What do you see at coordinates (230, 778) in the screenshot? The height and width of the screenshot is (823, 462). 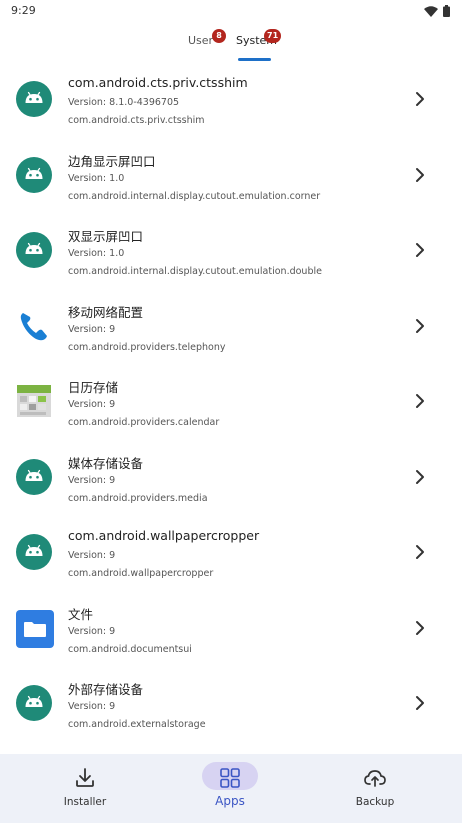 I see `apps-grid-icon` at bounding box center [230, 778].